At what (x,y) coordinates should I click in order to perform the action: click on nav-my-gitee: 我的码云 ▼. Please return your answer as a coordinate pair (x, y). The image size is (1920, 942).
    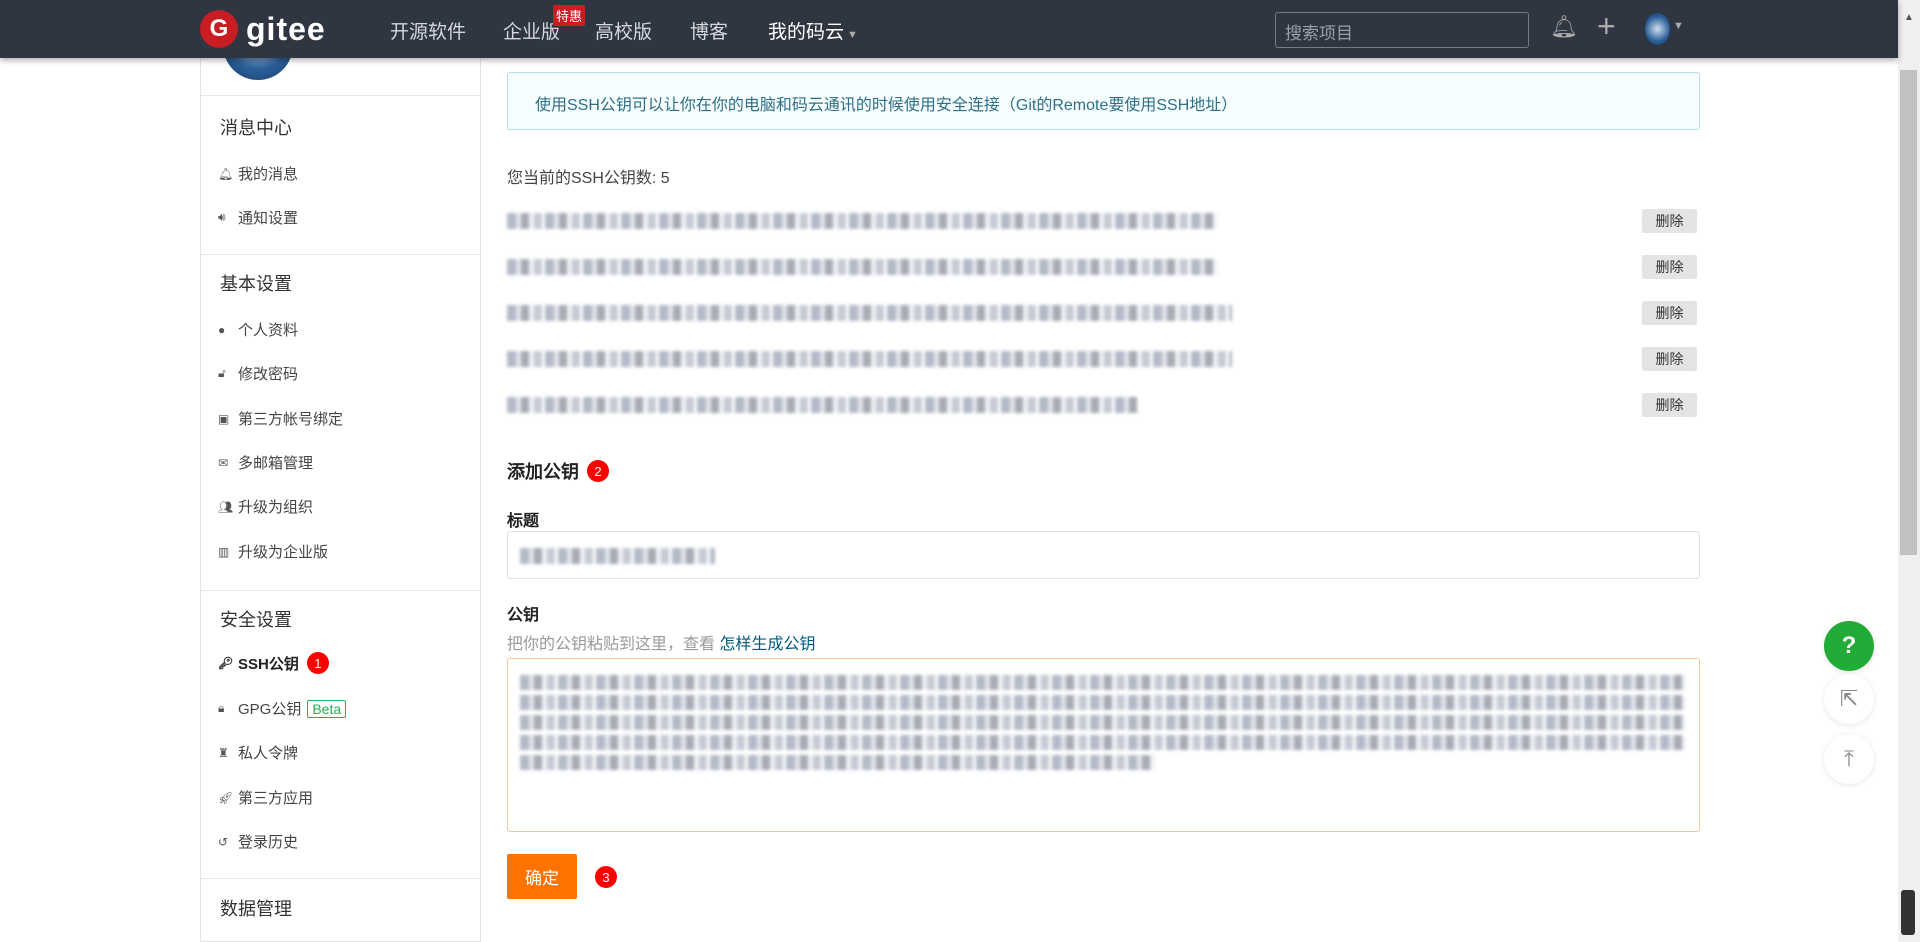
    Looking at the image, I should click on (813, 30).